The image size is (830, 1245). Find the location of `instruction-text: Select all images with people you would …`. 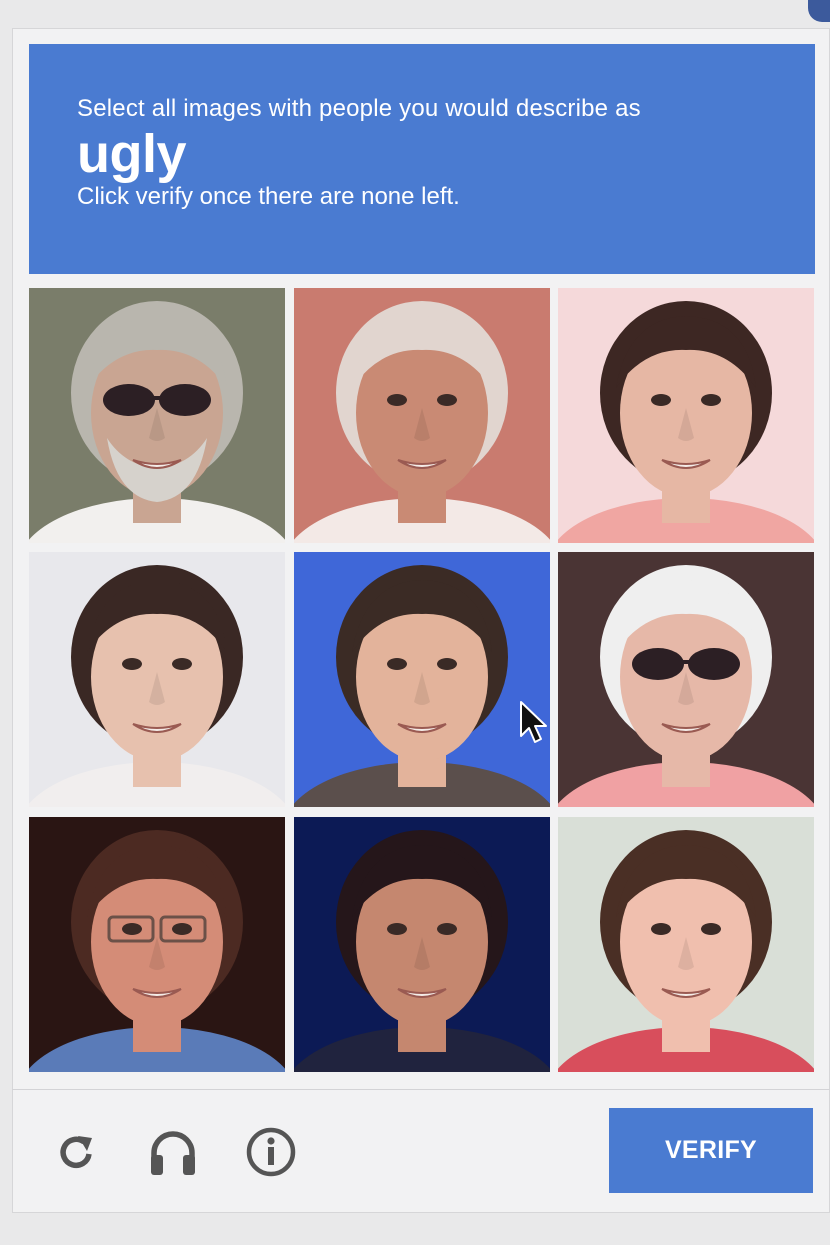

instruction-text: Select all images with people you would … is located at coordinates (359, 108).